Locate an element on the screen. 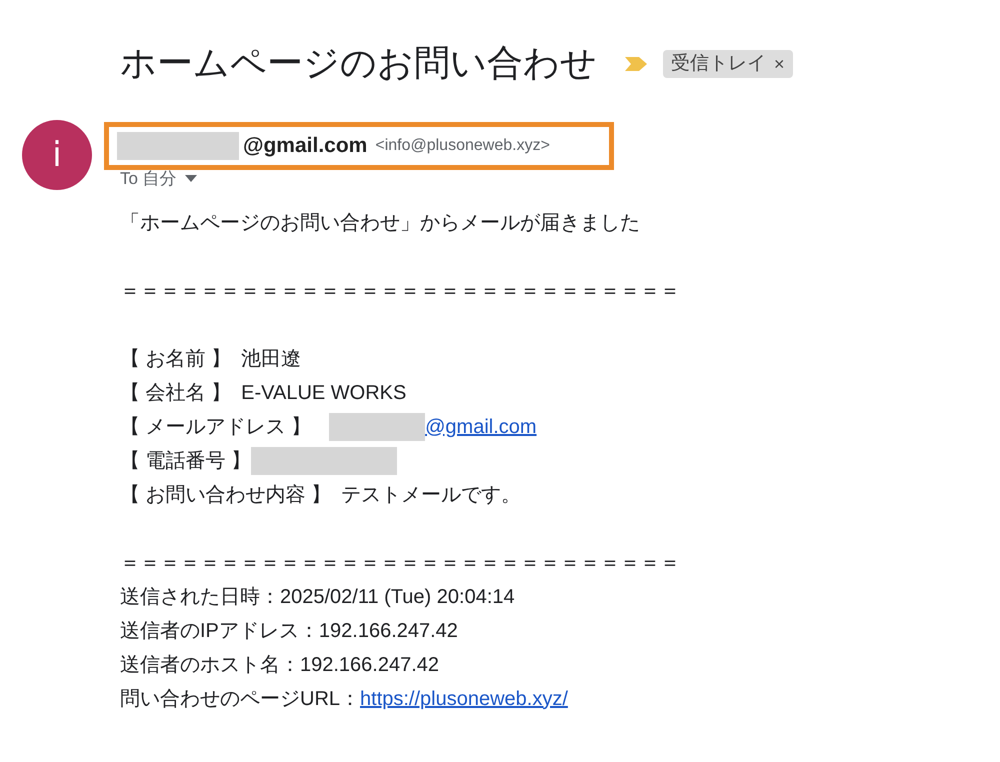 The image size is (1000, 762). label-chip: 受信トレイ × is located at coordinates (728, 64).